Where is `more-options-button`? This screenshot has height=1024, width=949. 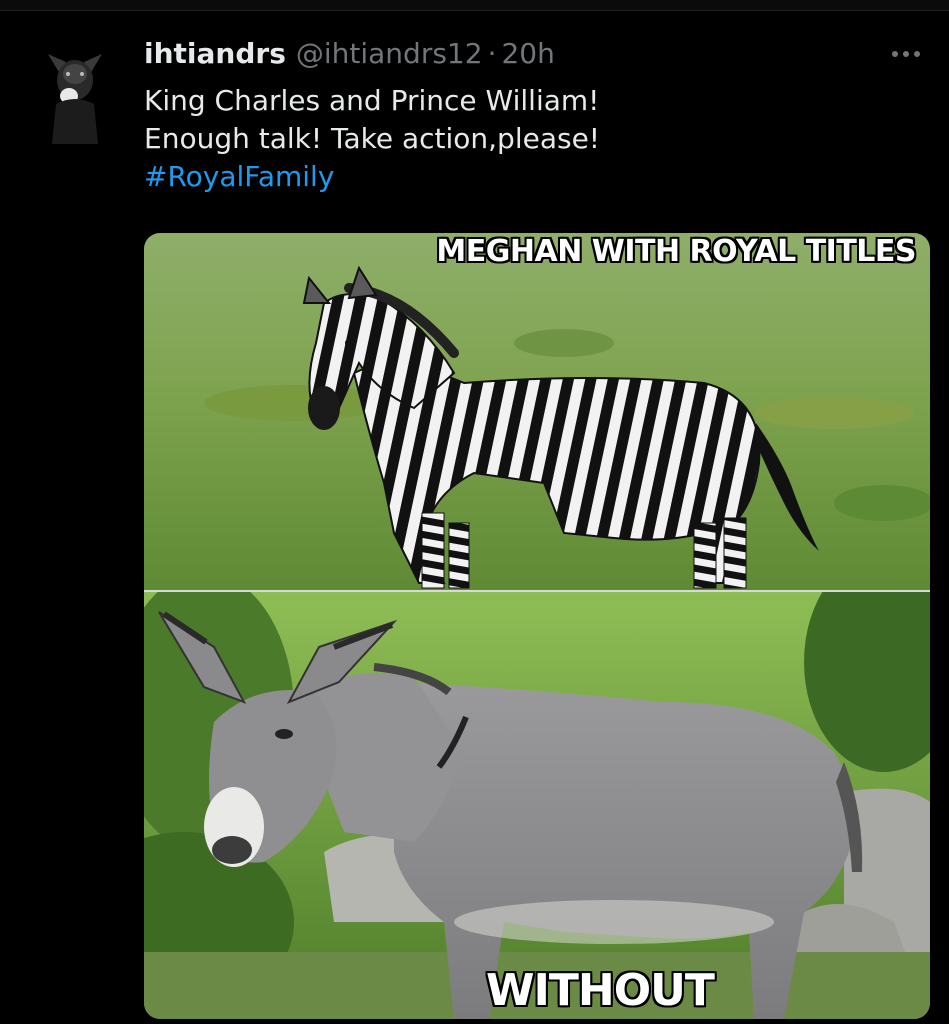 more-options-button is located at coordinates (906, 54).